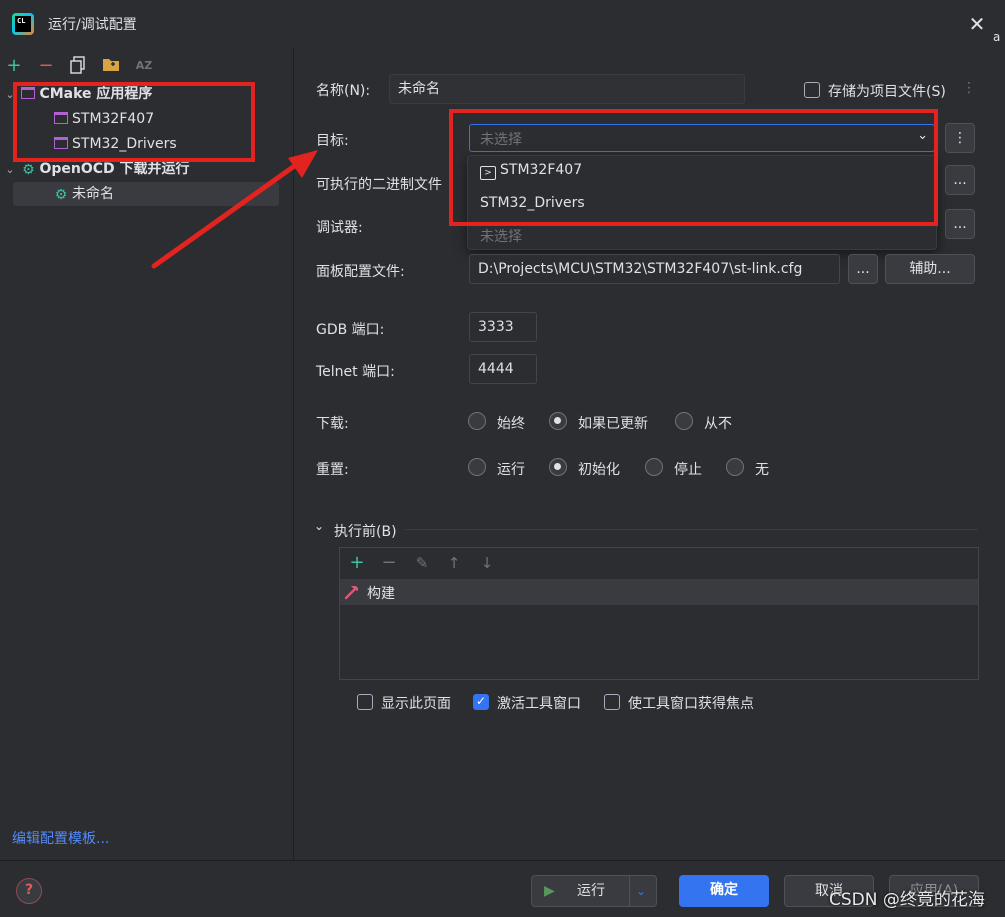  I want to click on reset-none-label: 无, so click(762, 470).